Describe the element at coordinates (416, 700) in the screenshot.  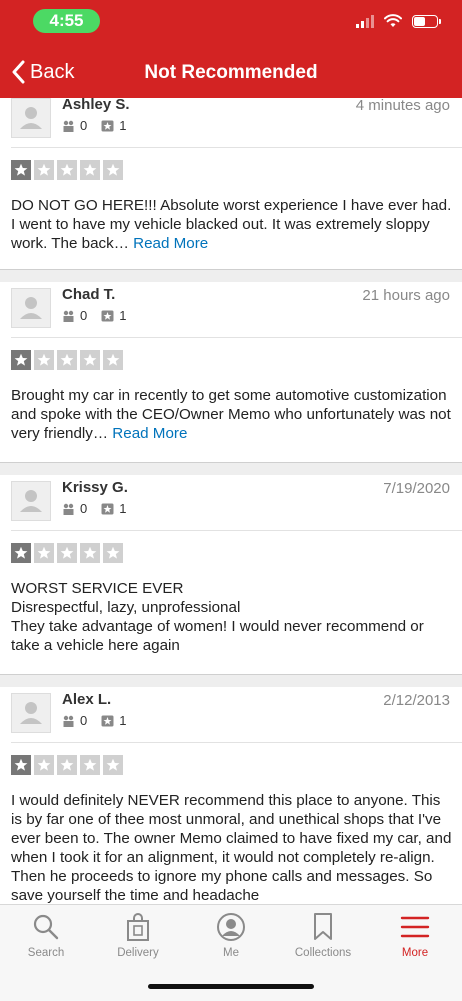
I see `review-date: 2/12/2013` at that location.